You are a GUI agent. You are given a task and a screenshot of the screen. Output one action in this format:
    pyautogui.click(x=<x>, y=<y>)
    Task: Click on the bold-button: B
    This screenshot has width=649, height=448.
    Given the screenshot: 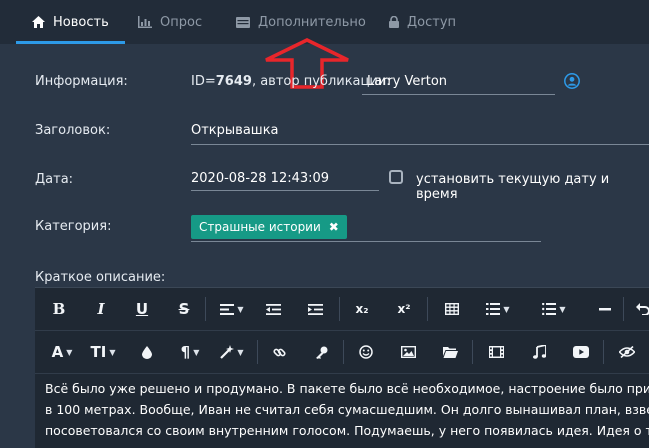 What is the action you would take?
    pyautogui.click(x=59, y=309)
    